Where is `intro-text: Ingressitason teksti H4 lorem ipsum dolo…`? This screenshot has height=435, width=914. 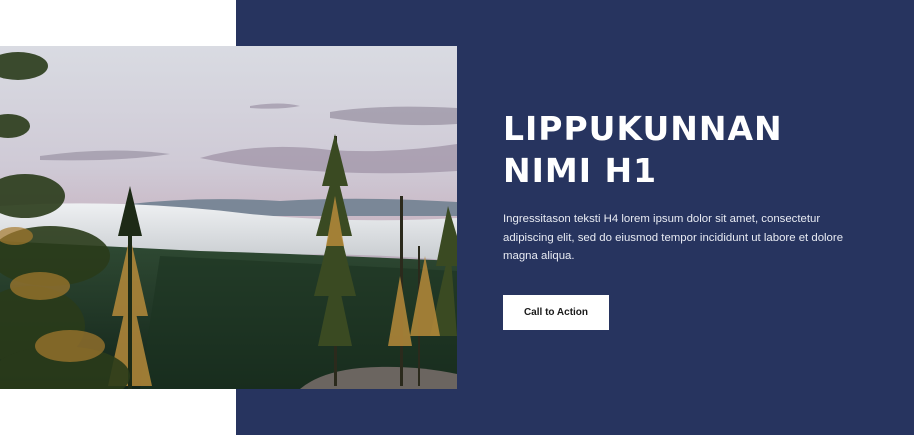 intro-text: Ingressitason teksti H4 lorem ipsum dolo… is located at coordinates (673, 237).